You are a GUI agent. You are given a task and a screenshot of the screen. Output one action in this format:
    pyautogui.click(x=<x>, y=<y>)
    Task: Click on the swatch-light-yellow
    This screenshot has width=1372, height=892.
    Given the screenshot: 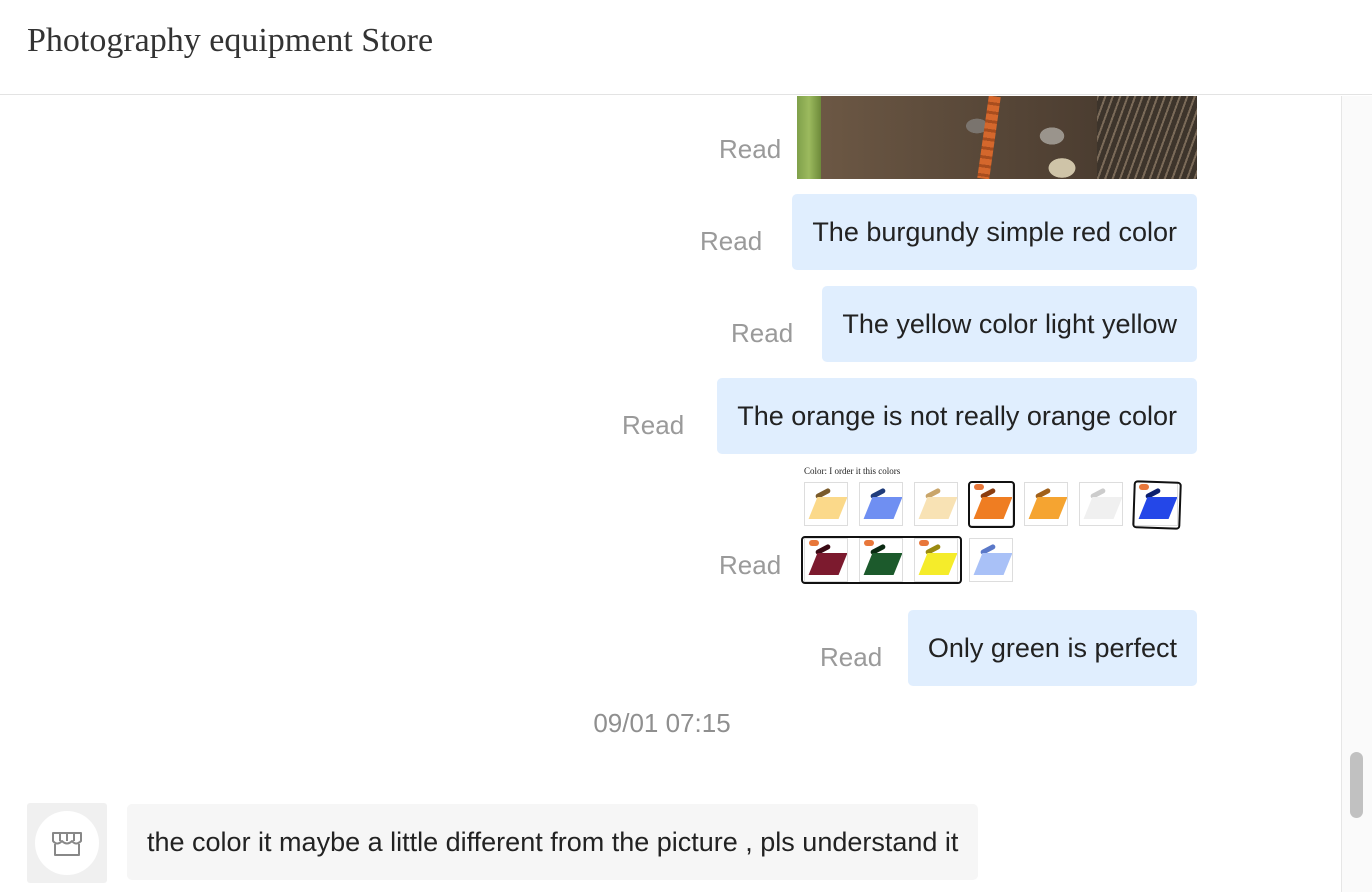 What is the action you would take?
    pyautogui.click(x=826, y=504)
    